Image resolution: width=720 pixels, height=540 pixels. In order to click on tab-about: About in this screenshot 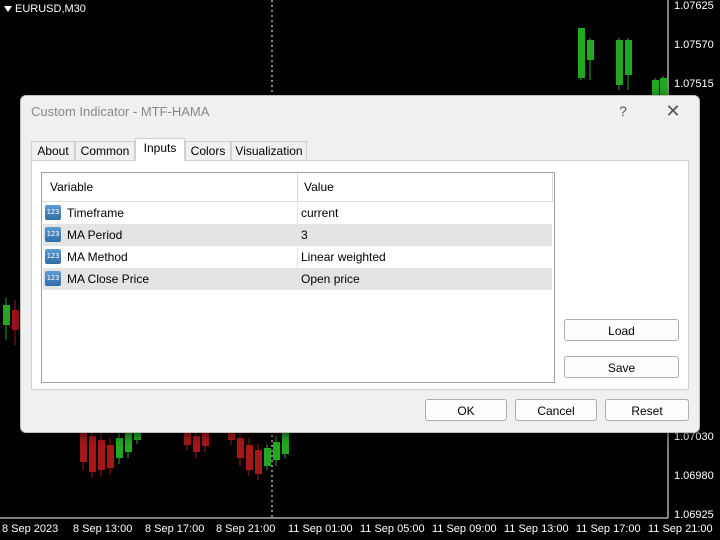, I will do `click(53, 150)`.